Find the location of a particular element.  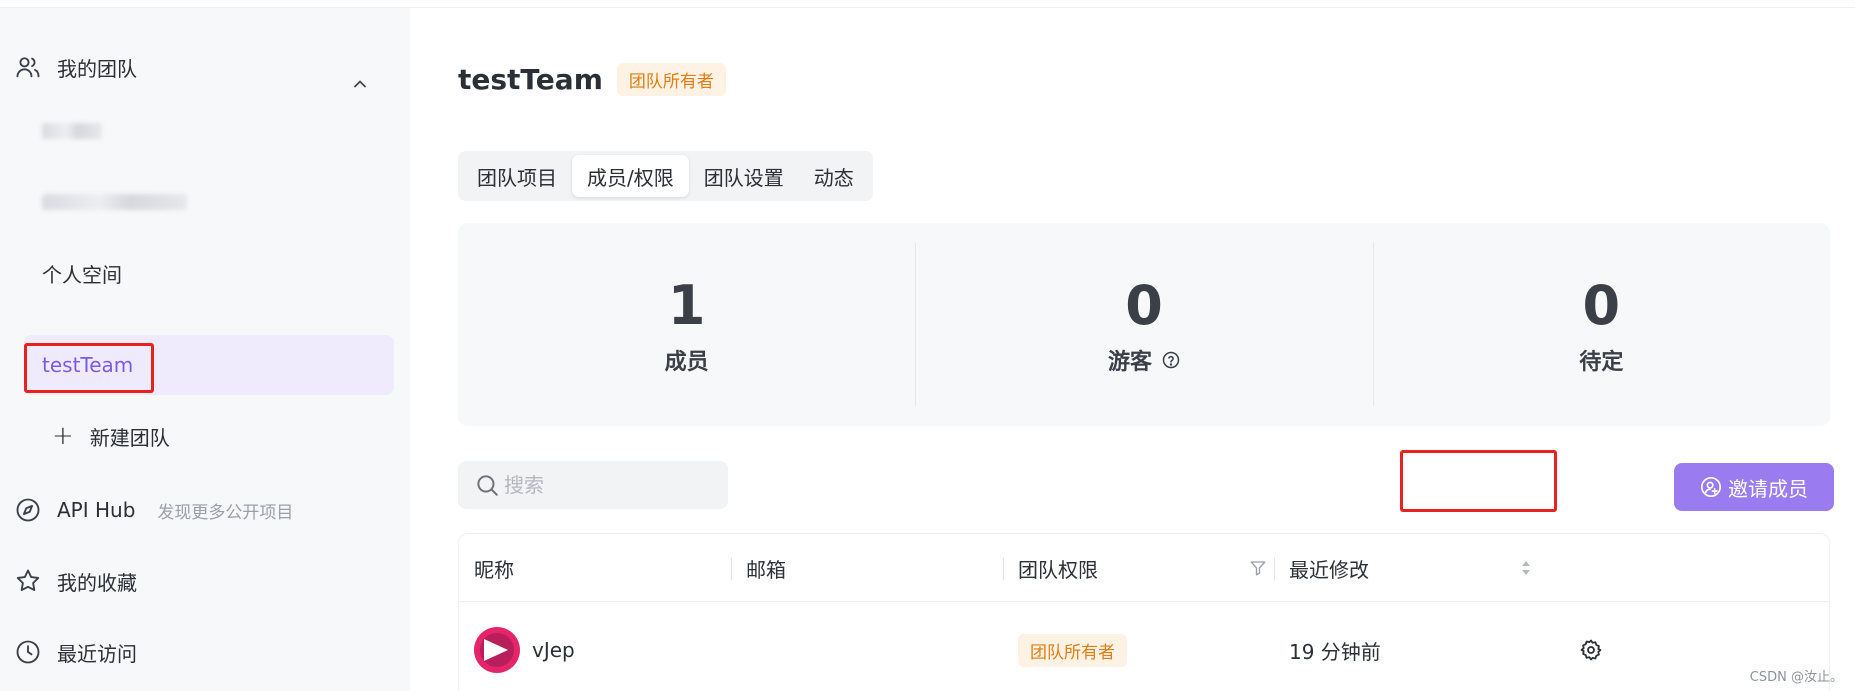

sidebar-my-team-label: 我的团队 is located at coordinates (97, 68).